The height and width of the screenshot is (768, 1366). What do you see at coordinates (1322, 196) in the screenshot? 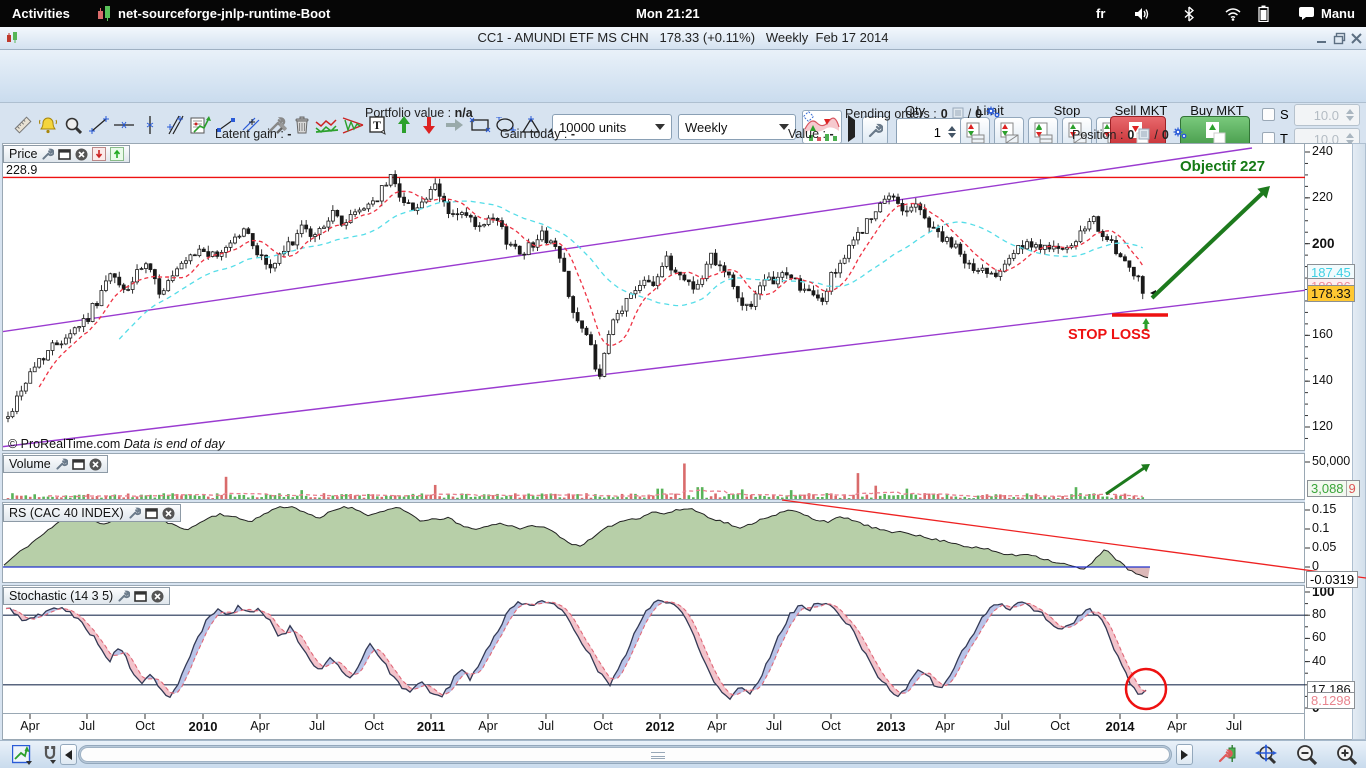
I see `axis-tick-label: 220` at bounding box center [1322, 196].